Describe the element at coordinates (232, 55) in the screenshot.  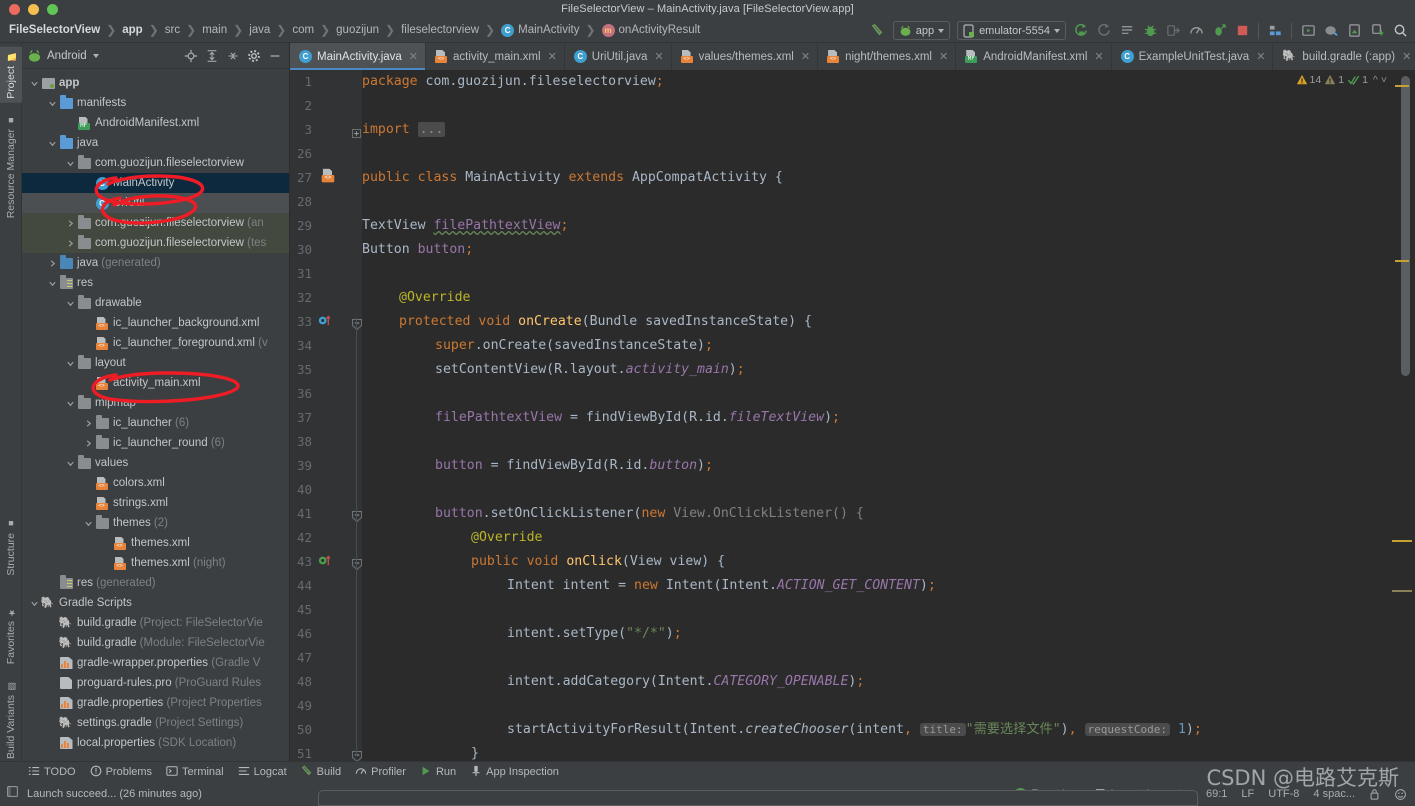
I see `collapse-all-icon` at that location.